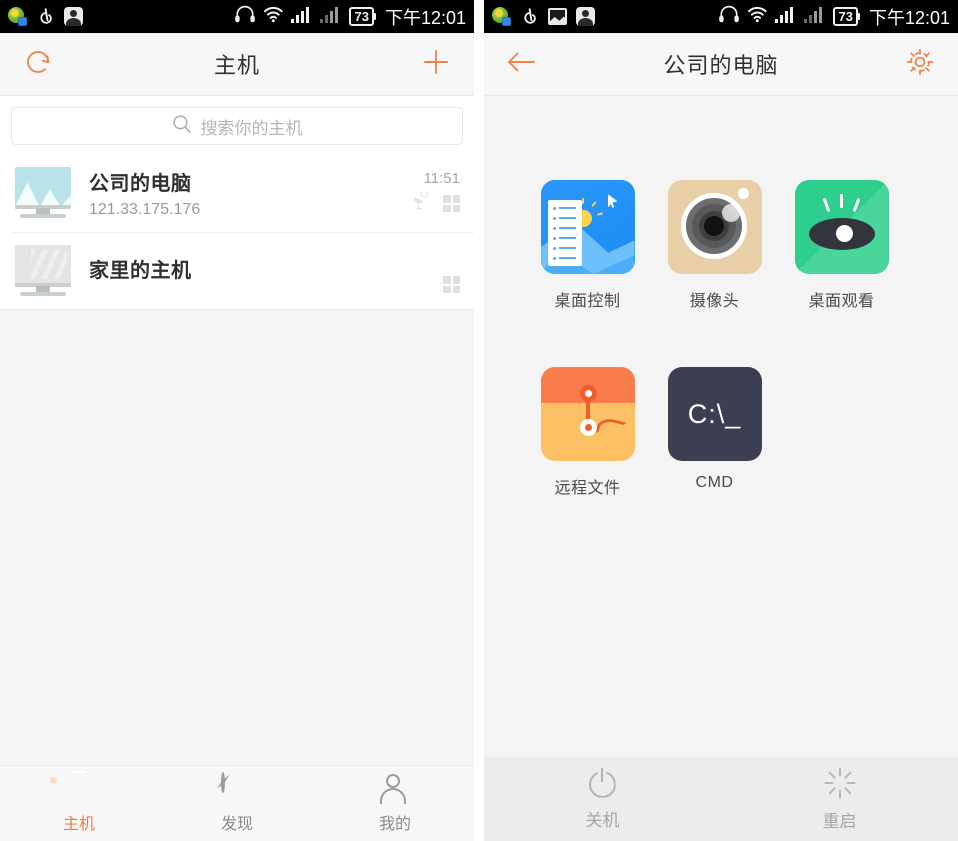 This screenshot has width=958, height=841. Describe the element at coordinates (587, 488) in the screenshot. I see `app-label: 远程文件` at that location.